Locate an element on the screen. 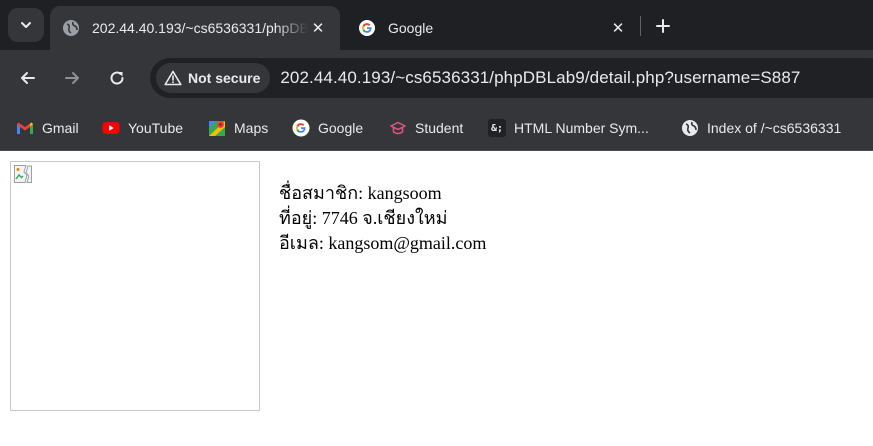 The image size is (873, 446). forward-button is located at coordinates (72, 78).